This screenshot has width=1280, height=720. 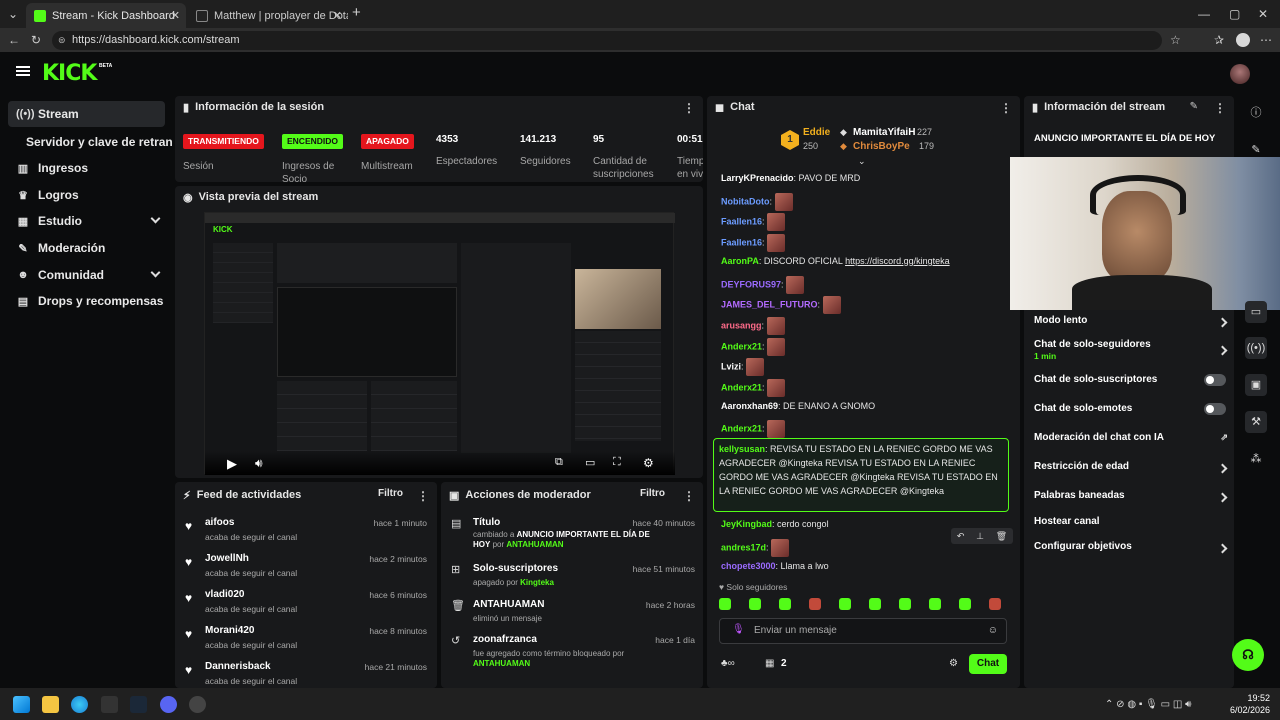 What do you see at coordinates (259, 463) in the screenshot?
I see `volume-icon: 🔊︎` at bounding box center [259, 463].